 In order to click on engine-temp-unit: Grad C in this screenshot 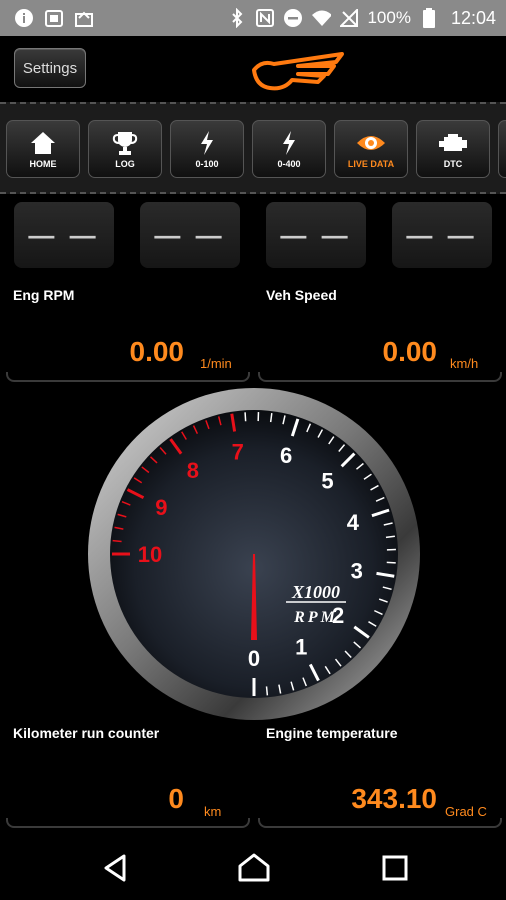, I will do `click(466, 811)`.